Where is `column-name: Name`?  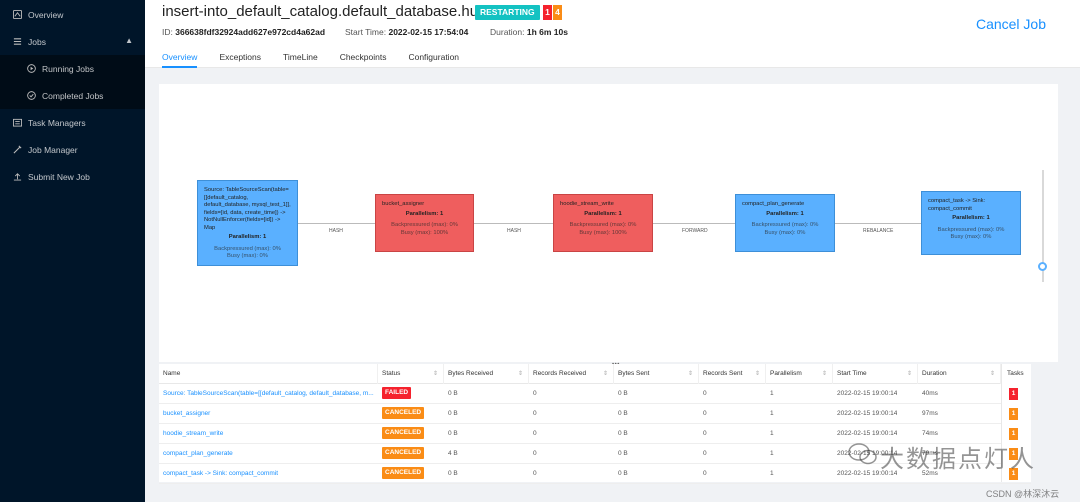 column-name: Name is located at coordinates (268, 374).